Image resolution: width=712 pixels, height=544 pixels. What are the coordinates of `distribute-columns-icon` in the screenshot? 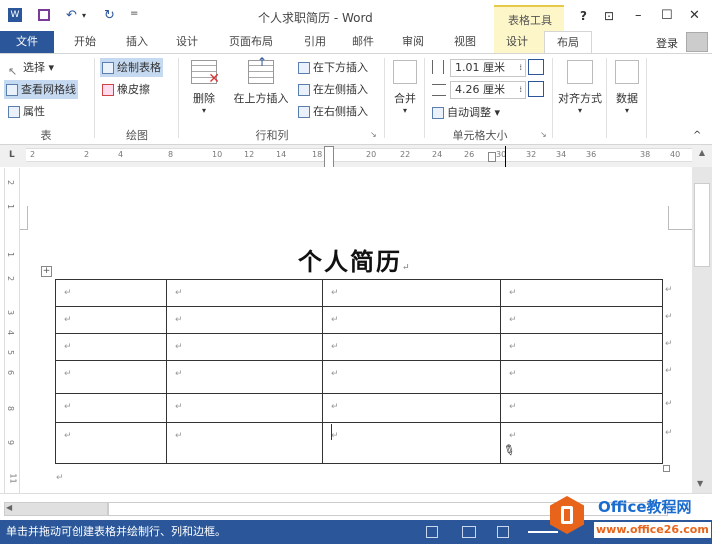 It's located at (536, 89).